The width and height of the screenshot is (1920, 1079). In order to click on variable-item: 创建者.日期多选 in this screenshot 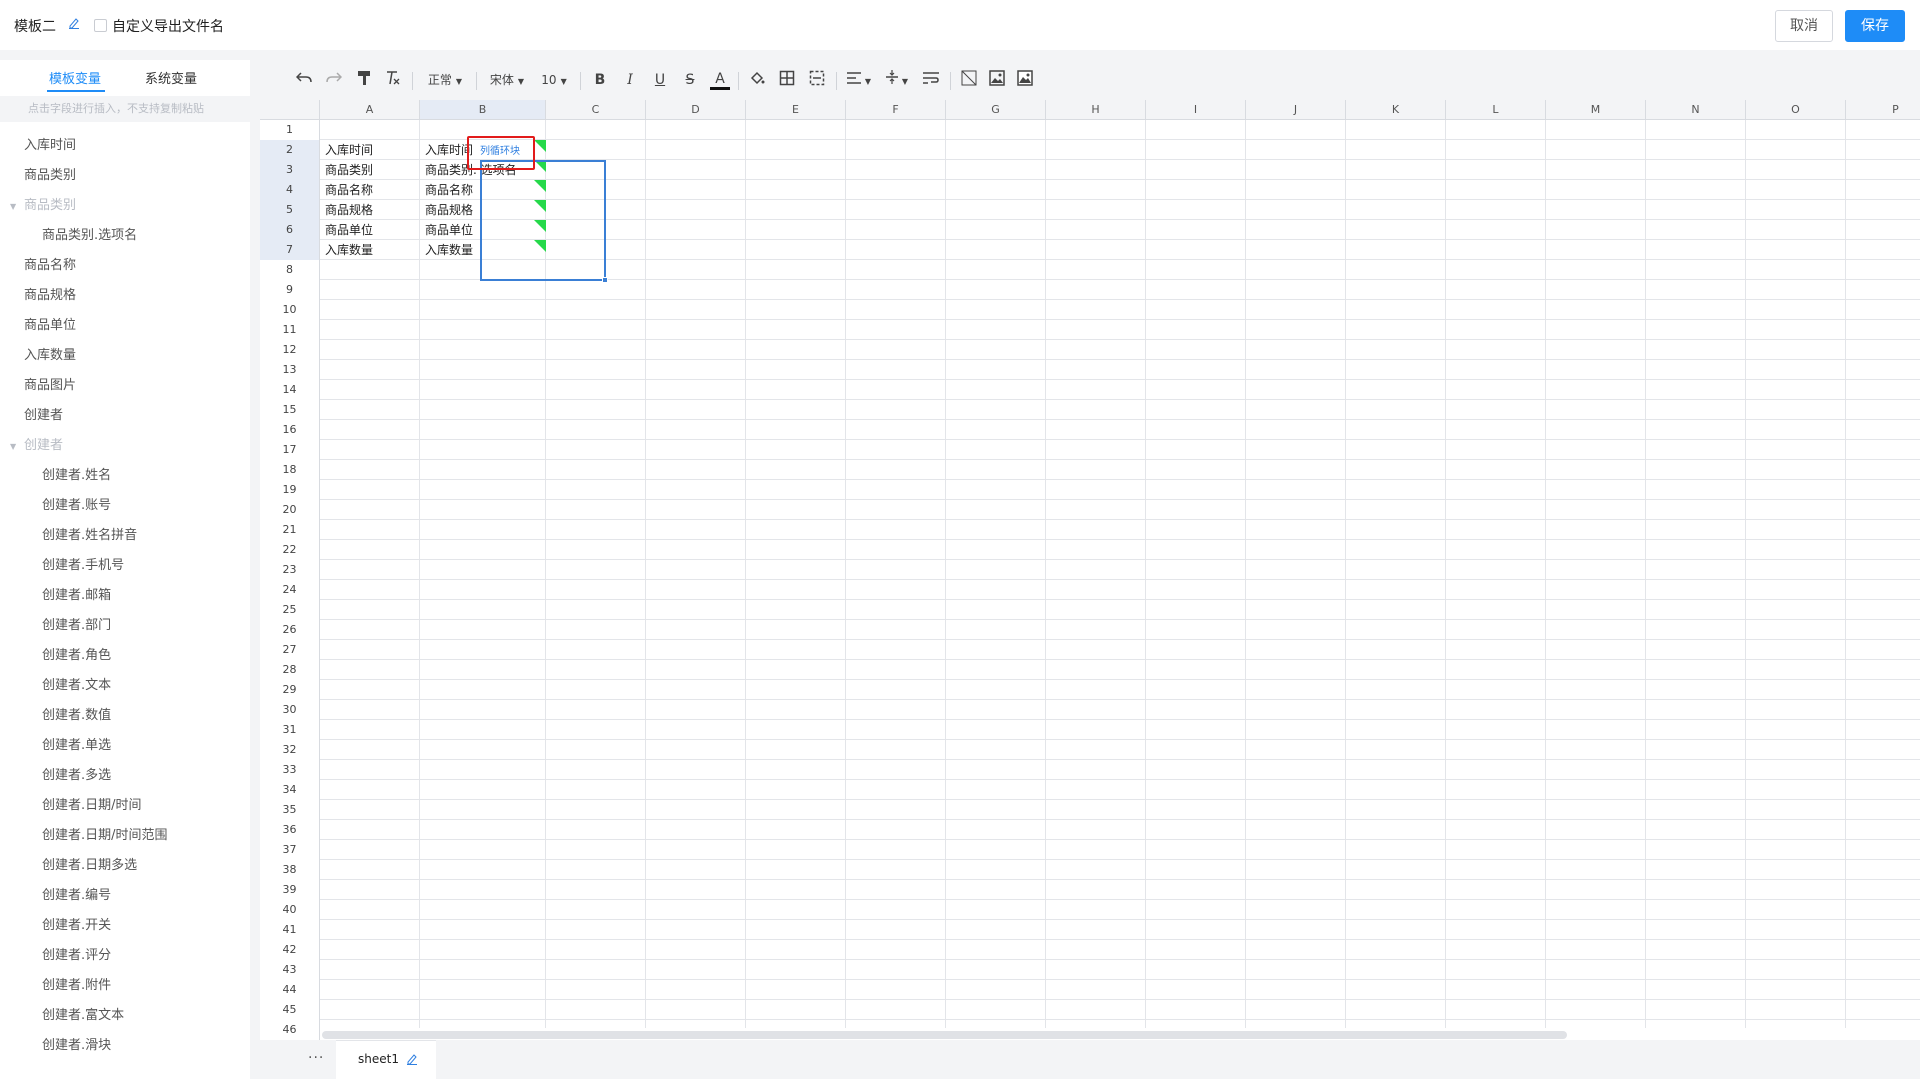, I will do `click(125, 866)`.